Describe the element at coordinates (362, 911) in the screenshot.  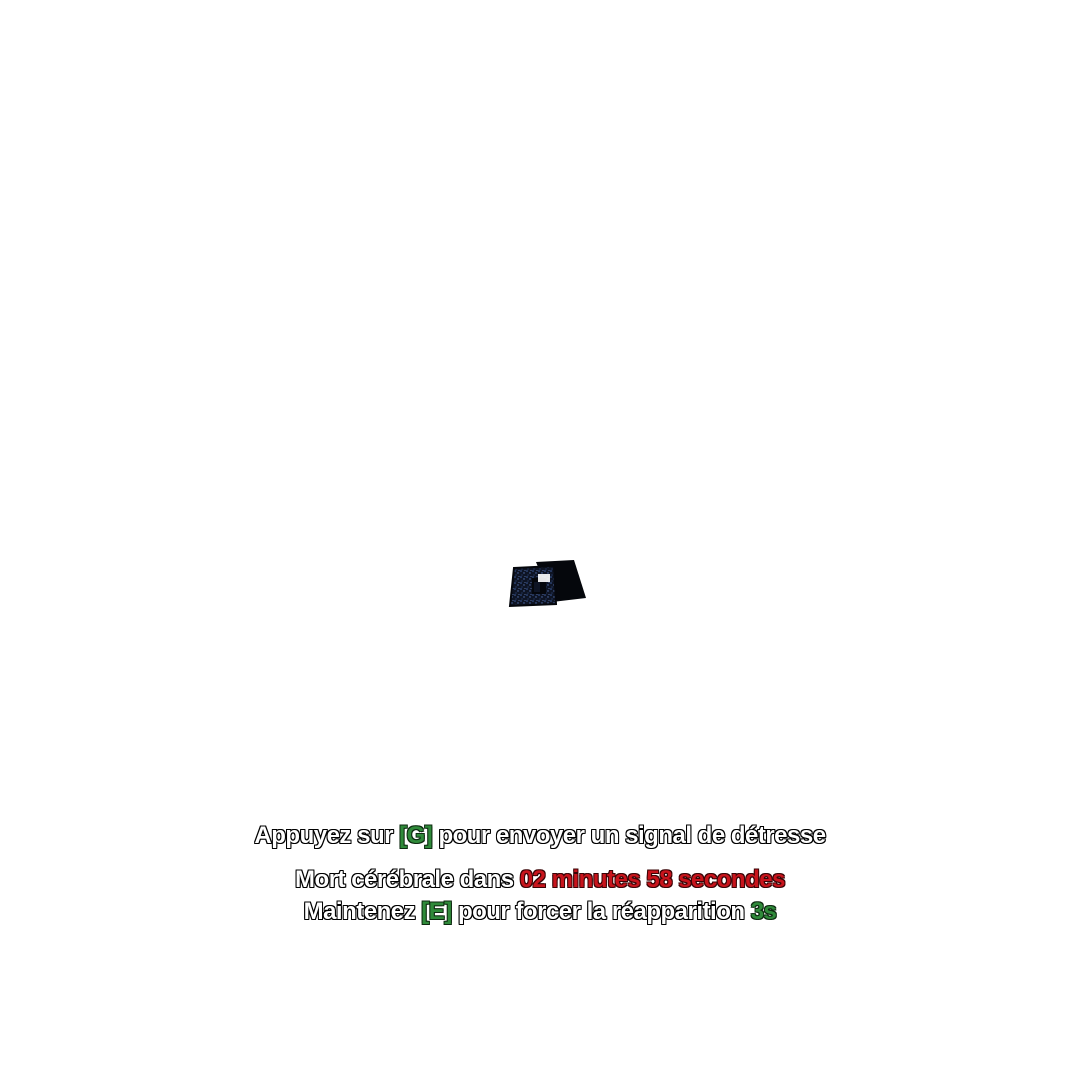
I see `respawn-prefix: Maintenez` at that location.